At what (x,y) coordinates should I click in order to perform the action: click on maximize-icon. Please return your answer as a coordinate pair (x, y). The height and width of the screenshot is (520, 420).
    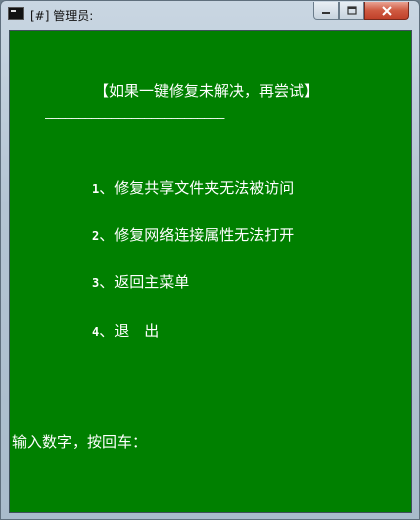
    Looking at the image, I should click on (351, 10).